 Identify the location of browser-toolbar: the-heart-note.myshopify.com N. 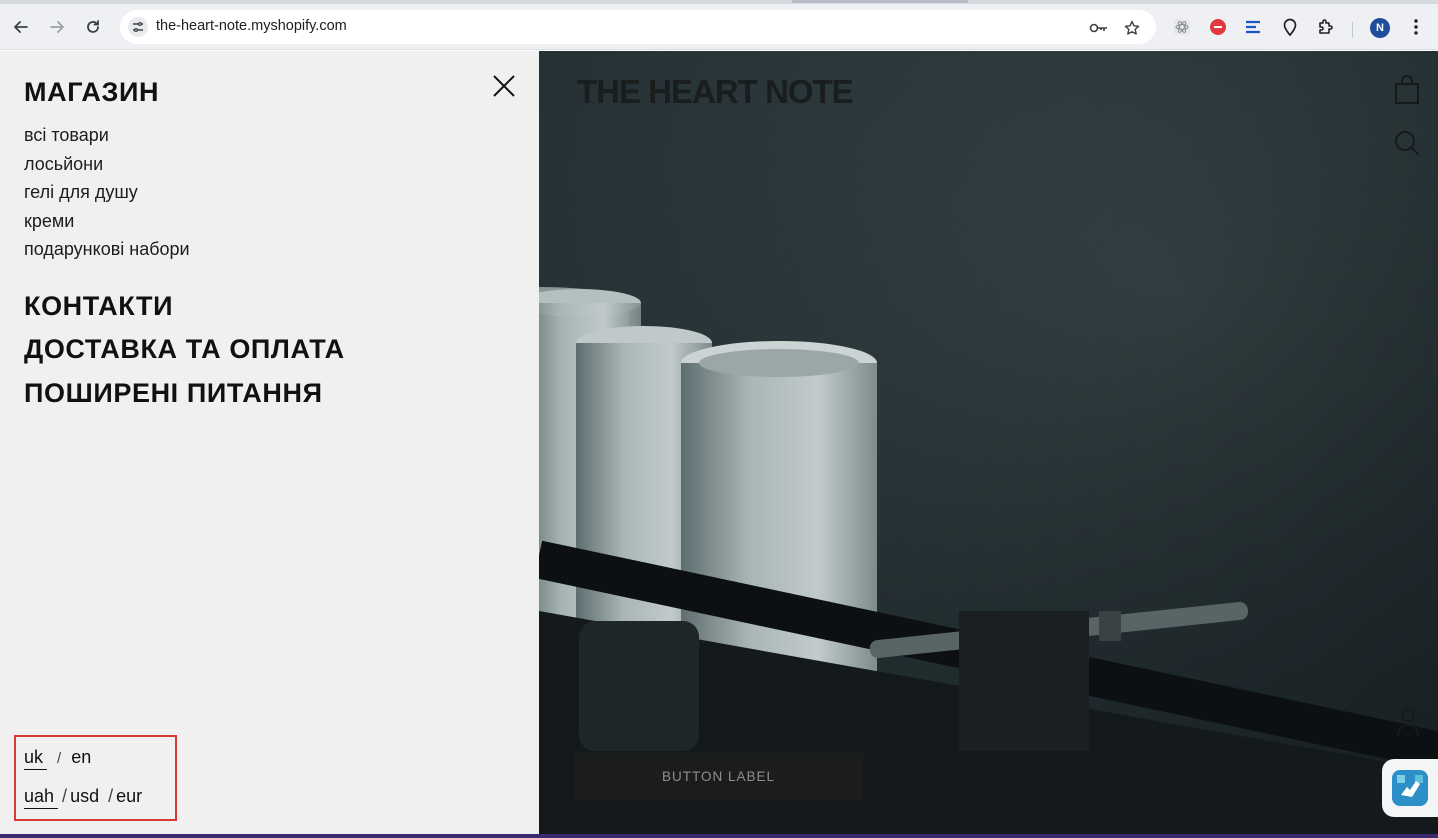
(719, 27).